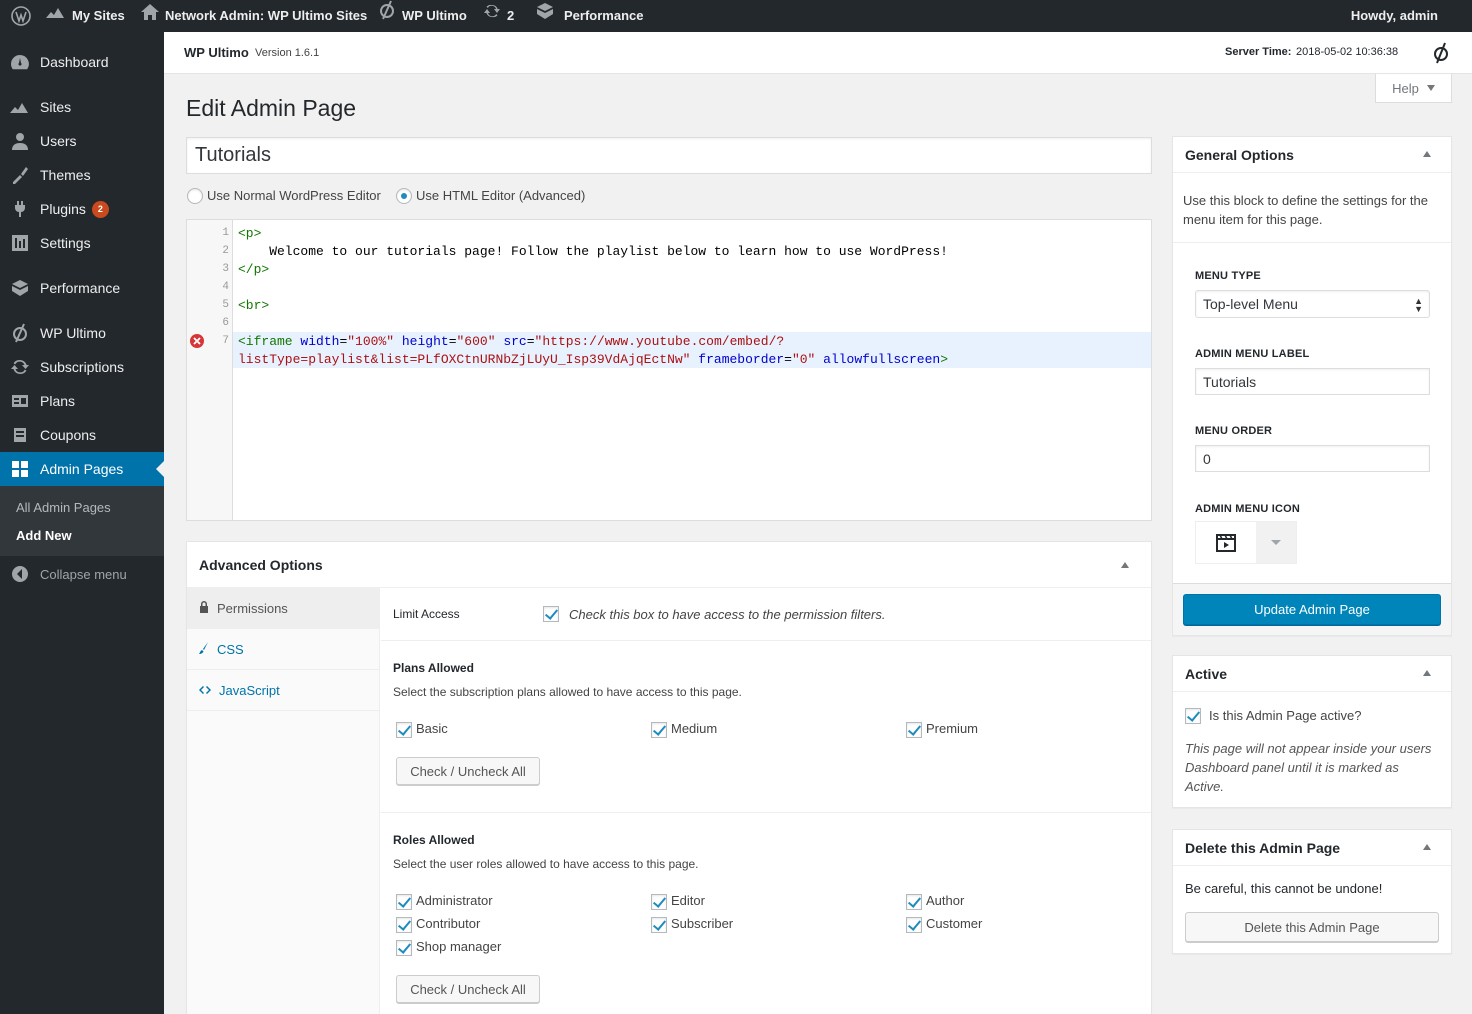 The width and height of the screenshot is (1472, 1014). Describe the element at coordinates (20, 435) in the screenshot. I see `coupons-icon` at that location.